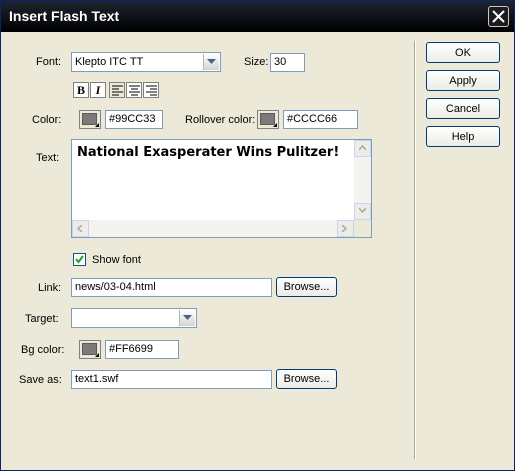 Image resolution: width=515 pixels, height=471 pixels. I want to click on apply-label: Apply, so click(463, 80).